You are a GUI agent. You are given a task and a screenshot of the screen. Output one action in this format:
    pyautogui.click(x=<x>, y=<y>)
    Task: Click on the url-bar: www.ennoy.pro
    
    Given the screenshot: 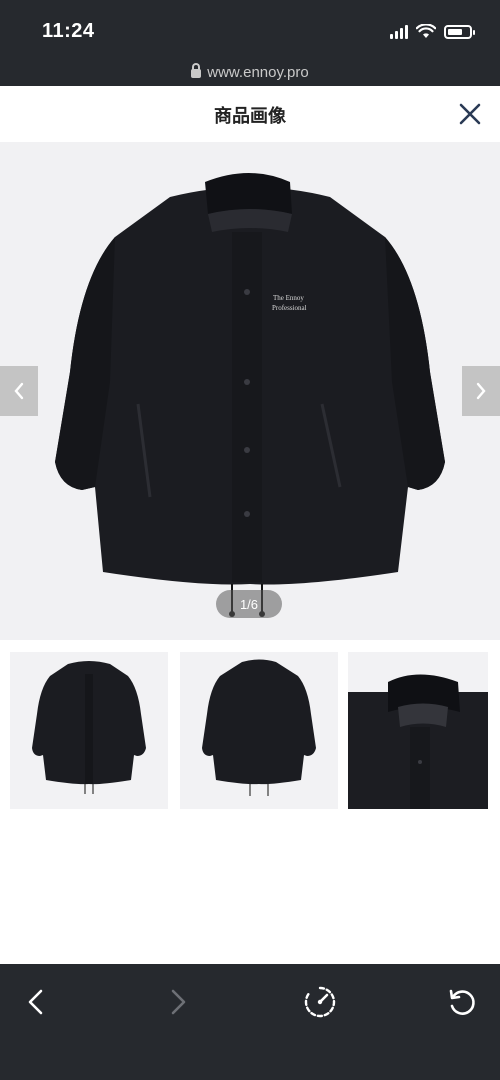 What is the action you would take?
    pyautogui.click(x=250, y=72)
    